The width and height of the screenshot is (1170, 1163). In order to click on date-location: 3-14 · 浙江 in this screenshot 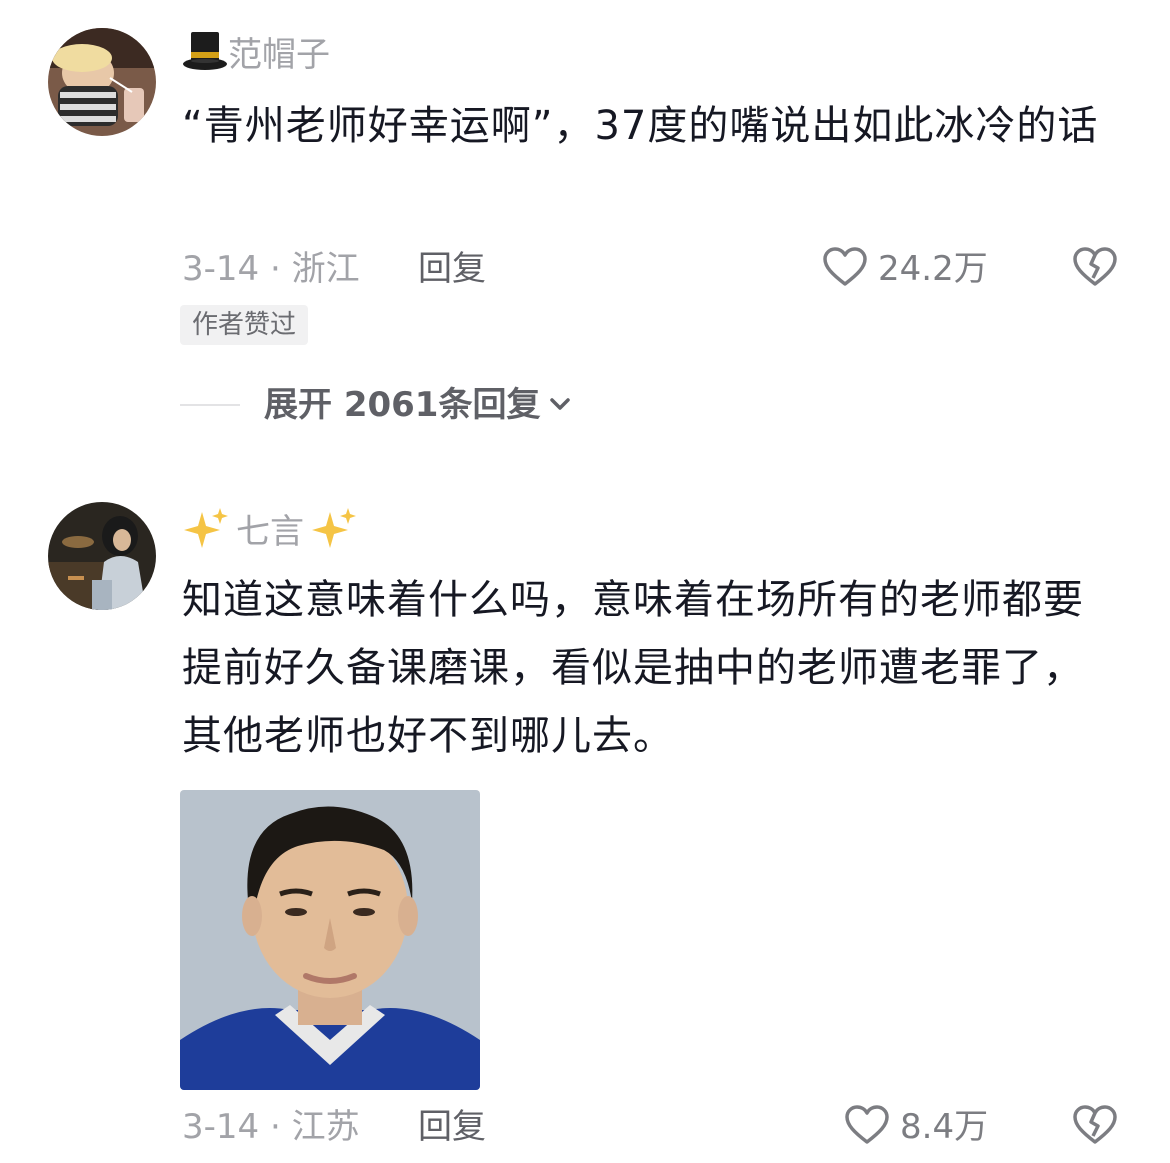, I will do `click(271, 269)`.